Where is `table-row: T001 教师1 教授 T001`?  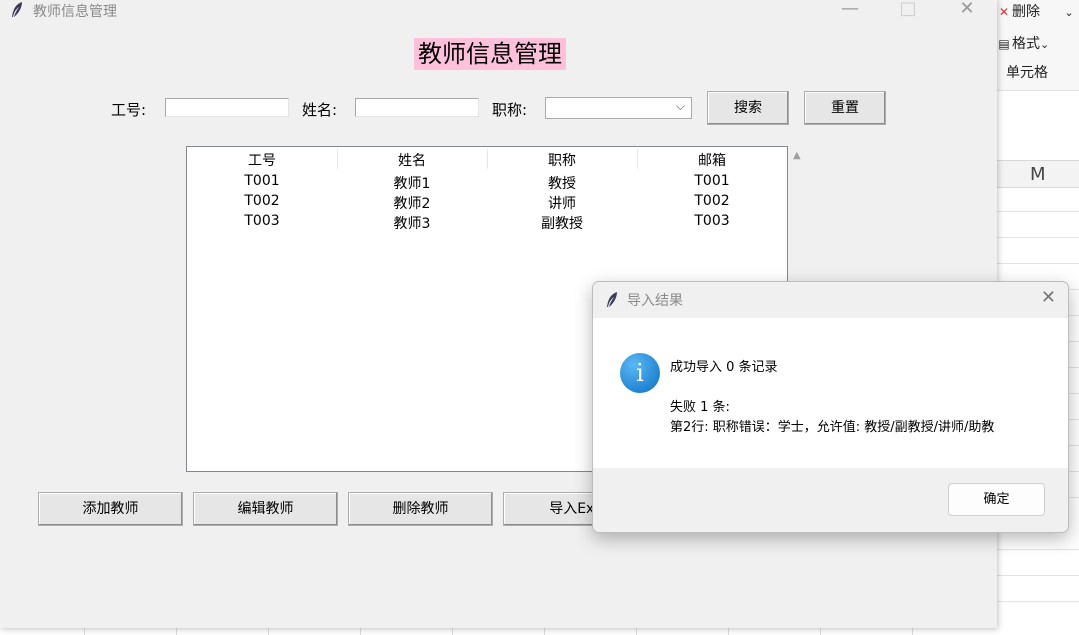
table-row: T001 教师1 教授 T001 is located at coordinates (487, 183).